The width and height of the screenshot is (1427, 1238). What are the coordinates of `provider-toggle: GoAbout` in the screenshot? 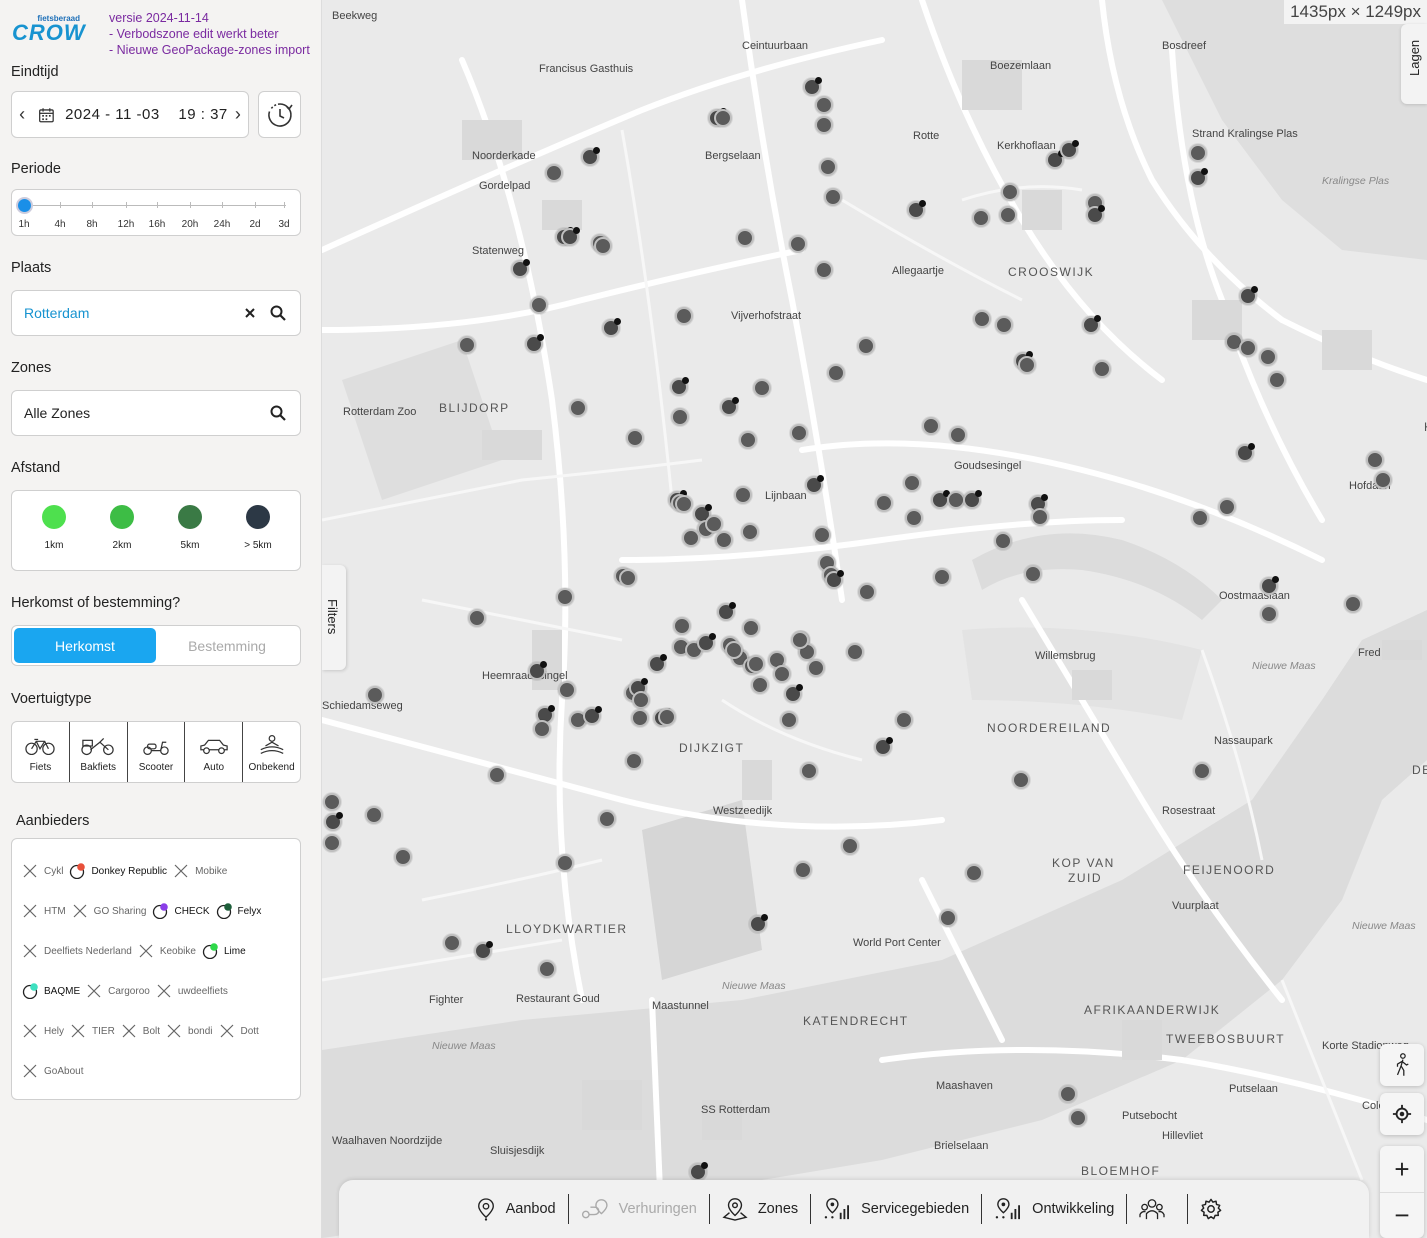 It's located at (52, 1071).